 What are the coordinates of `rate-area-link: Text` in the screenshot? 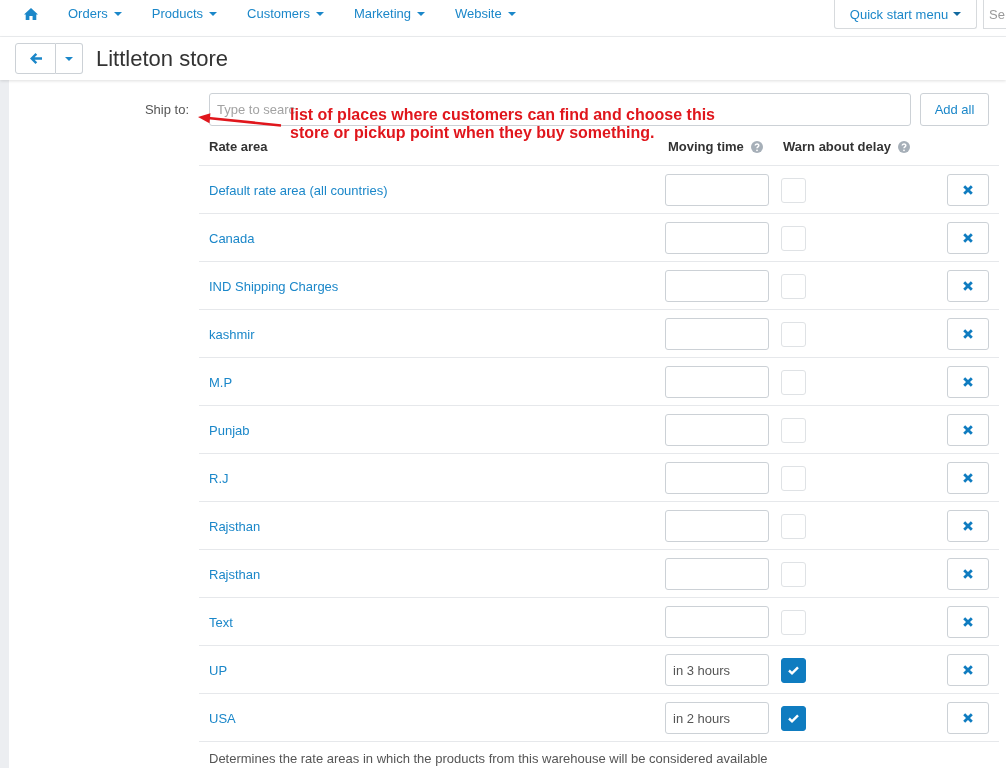 It's located at (221, 622).